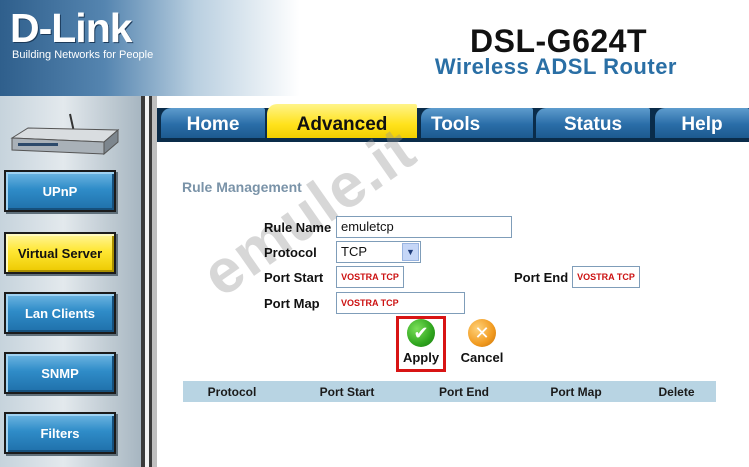 Image resolution: width=749 pixels, height=467 pixels. What do you see at coordinates (60, 253) in the screenshot?
I see `nav-virtual-server-button: Virtual Server` at bounding box center [60, 253].